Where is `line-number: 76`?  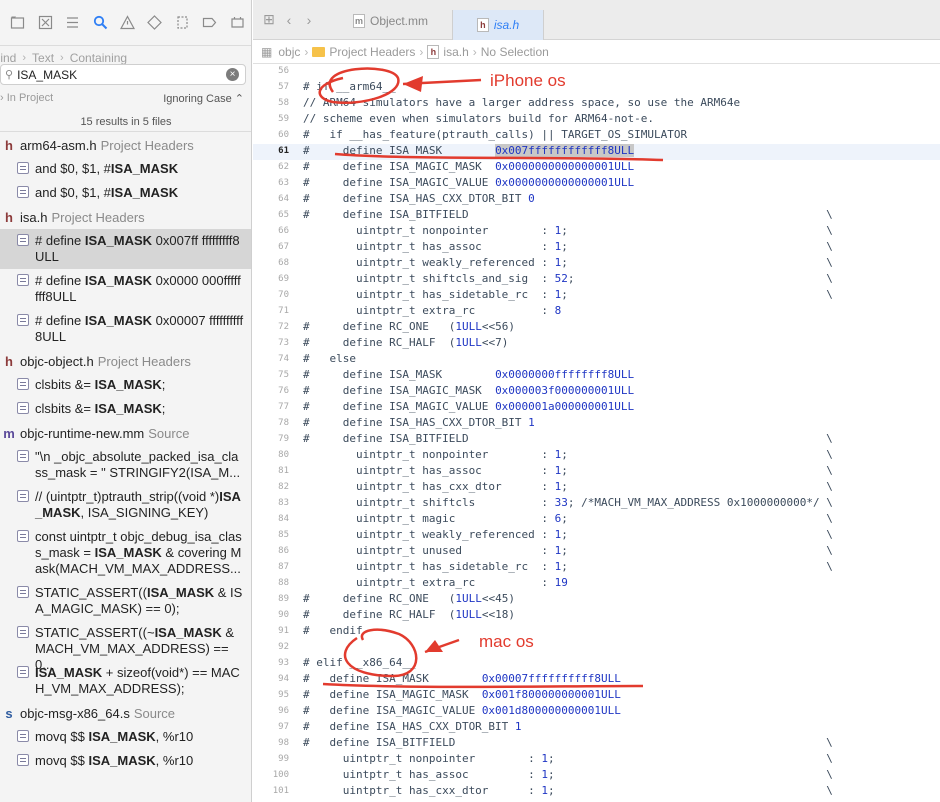
line-number: 76 is located at coordinates (283, 391).